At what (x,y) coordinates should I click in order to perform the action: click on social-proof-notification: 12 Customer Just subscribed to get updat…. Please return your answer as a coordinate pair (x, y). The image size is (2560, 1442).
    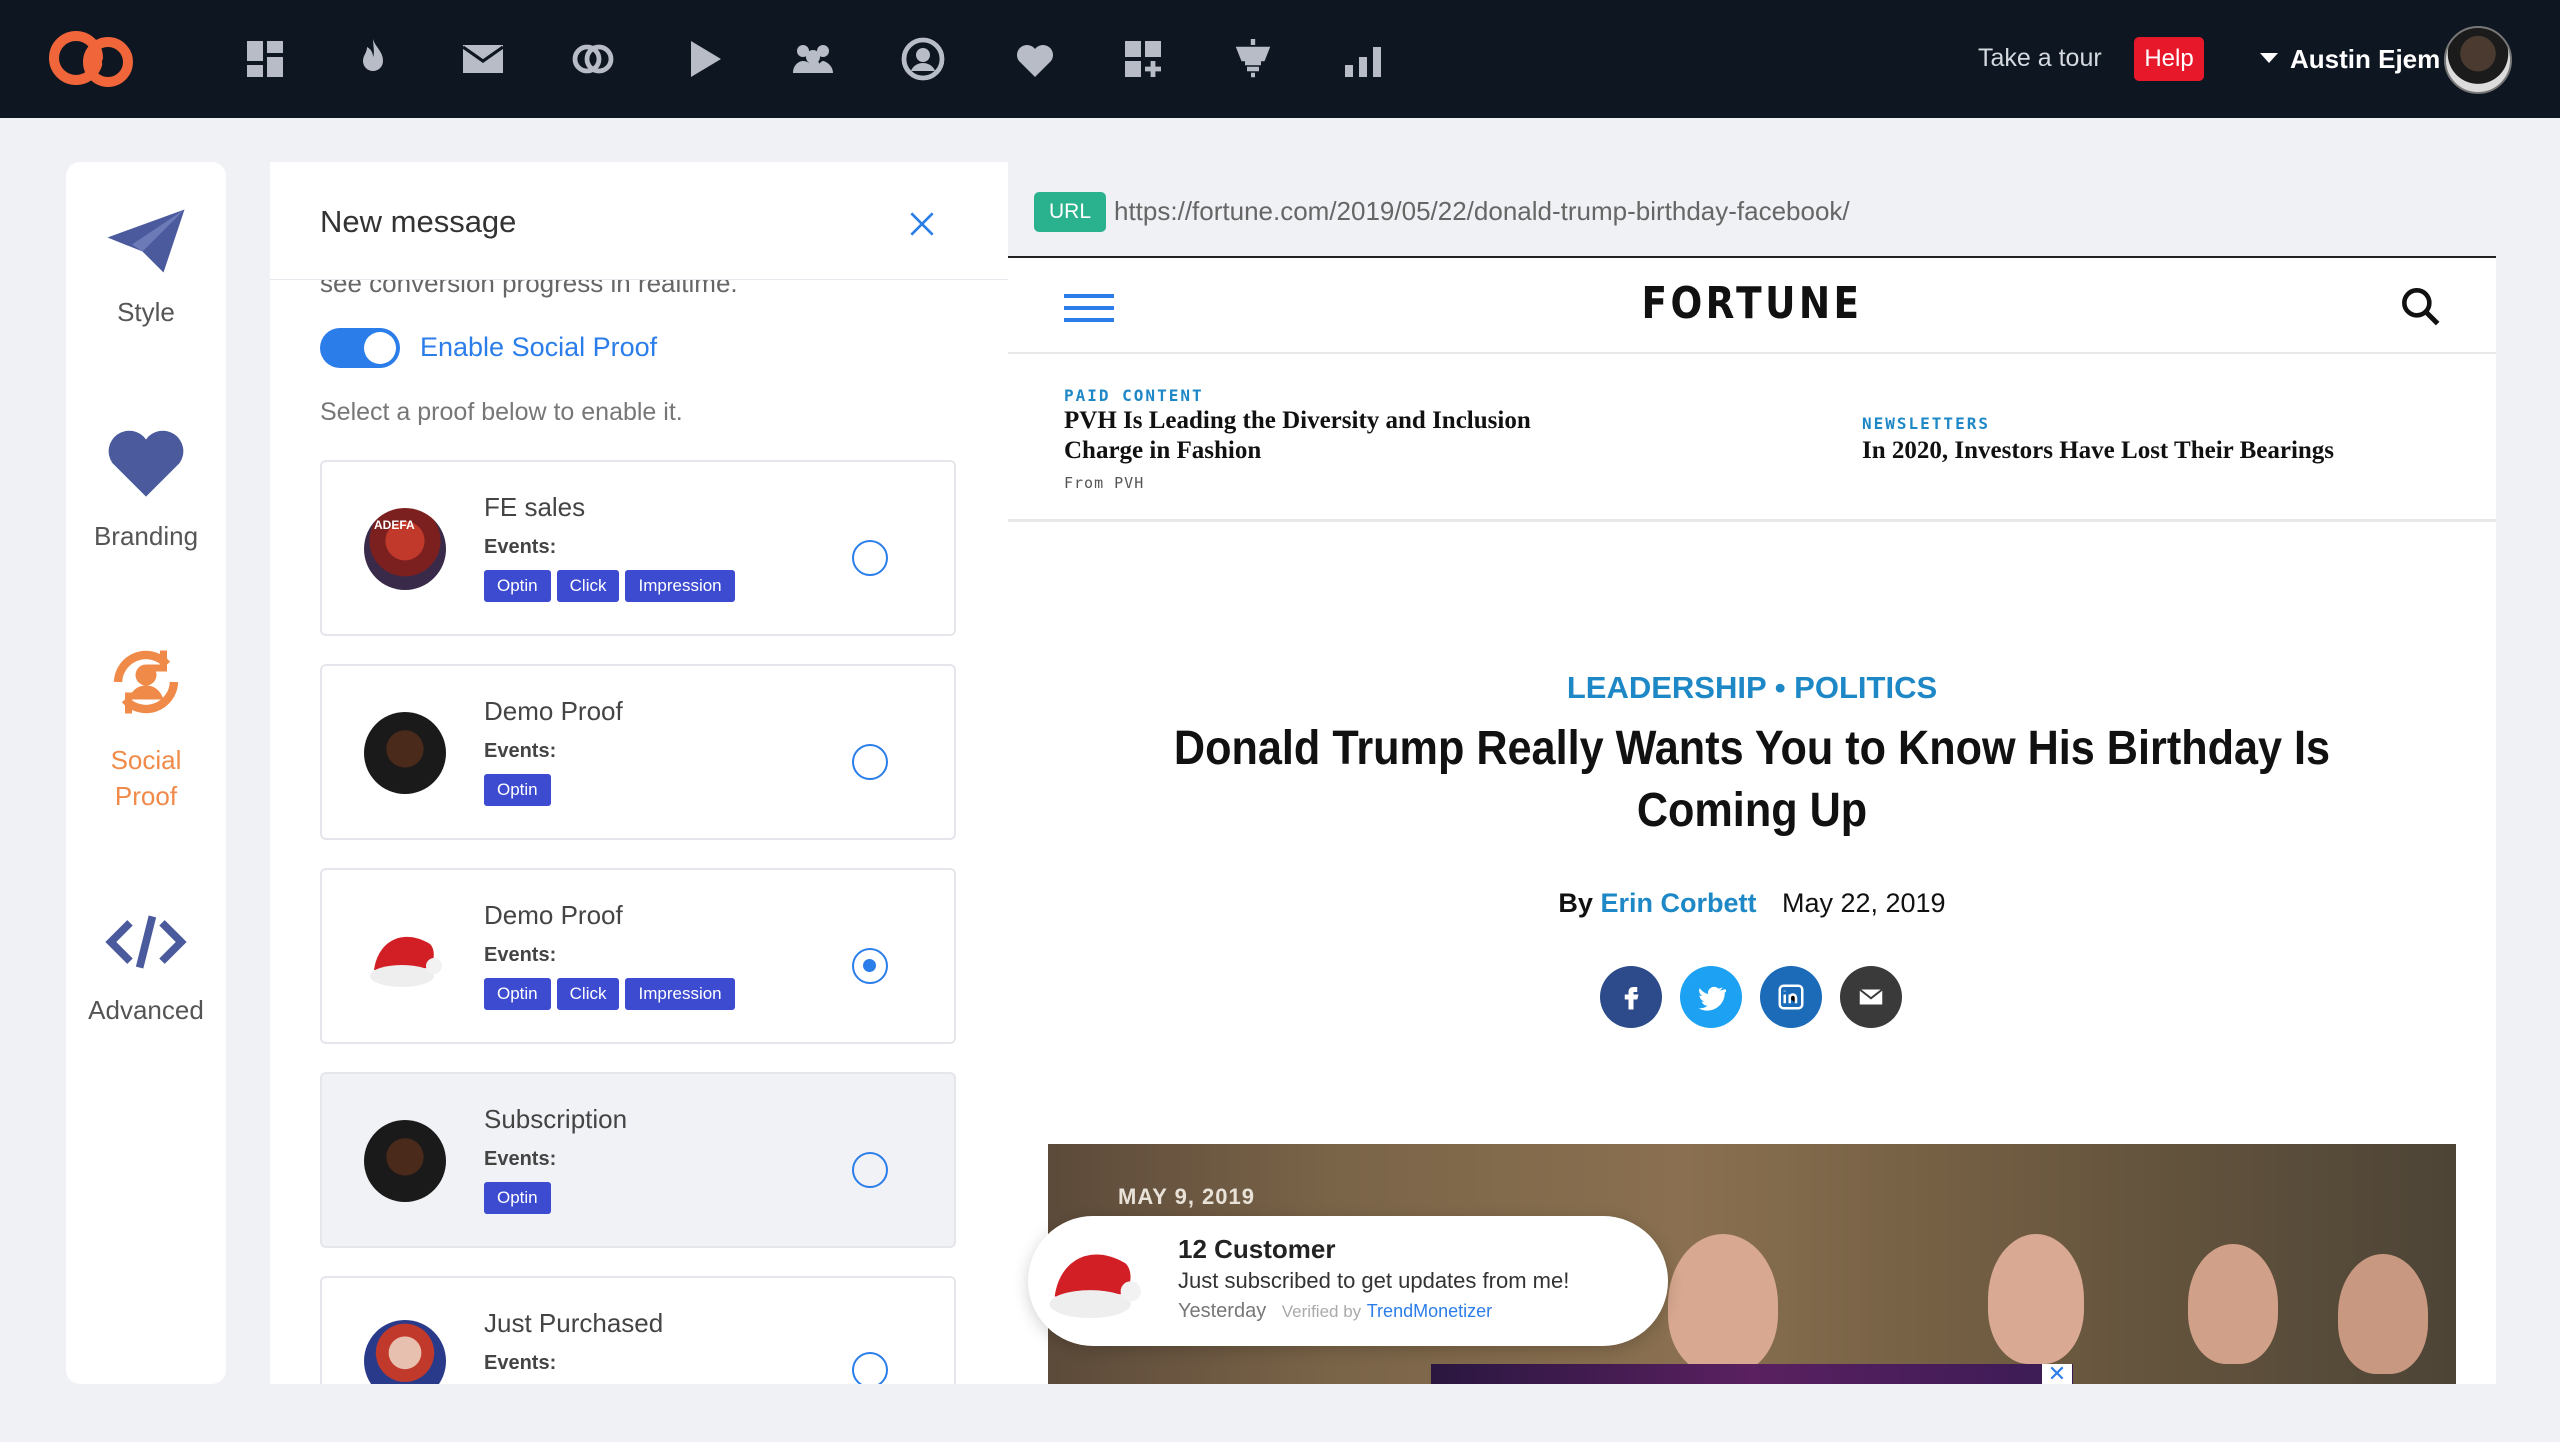
    Looking at the image, I should click on (1348, 1281).